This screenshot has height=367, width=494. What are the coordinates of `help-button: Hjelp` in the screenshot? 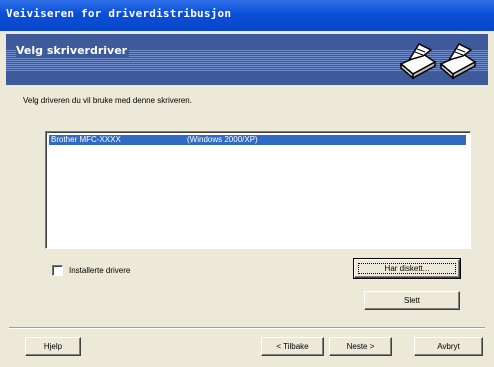 It's located at (53, 346).